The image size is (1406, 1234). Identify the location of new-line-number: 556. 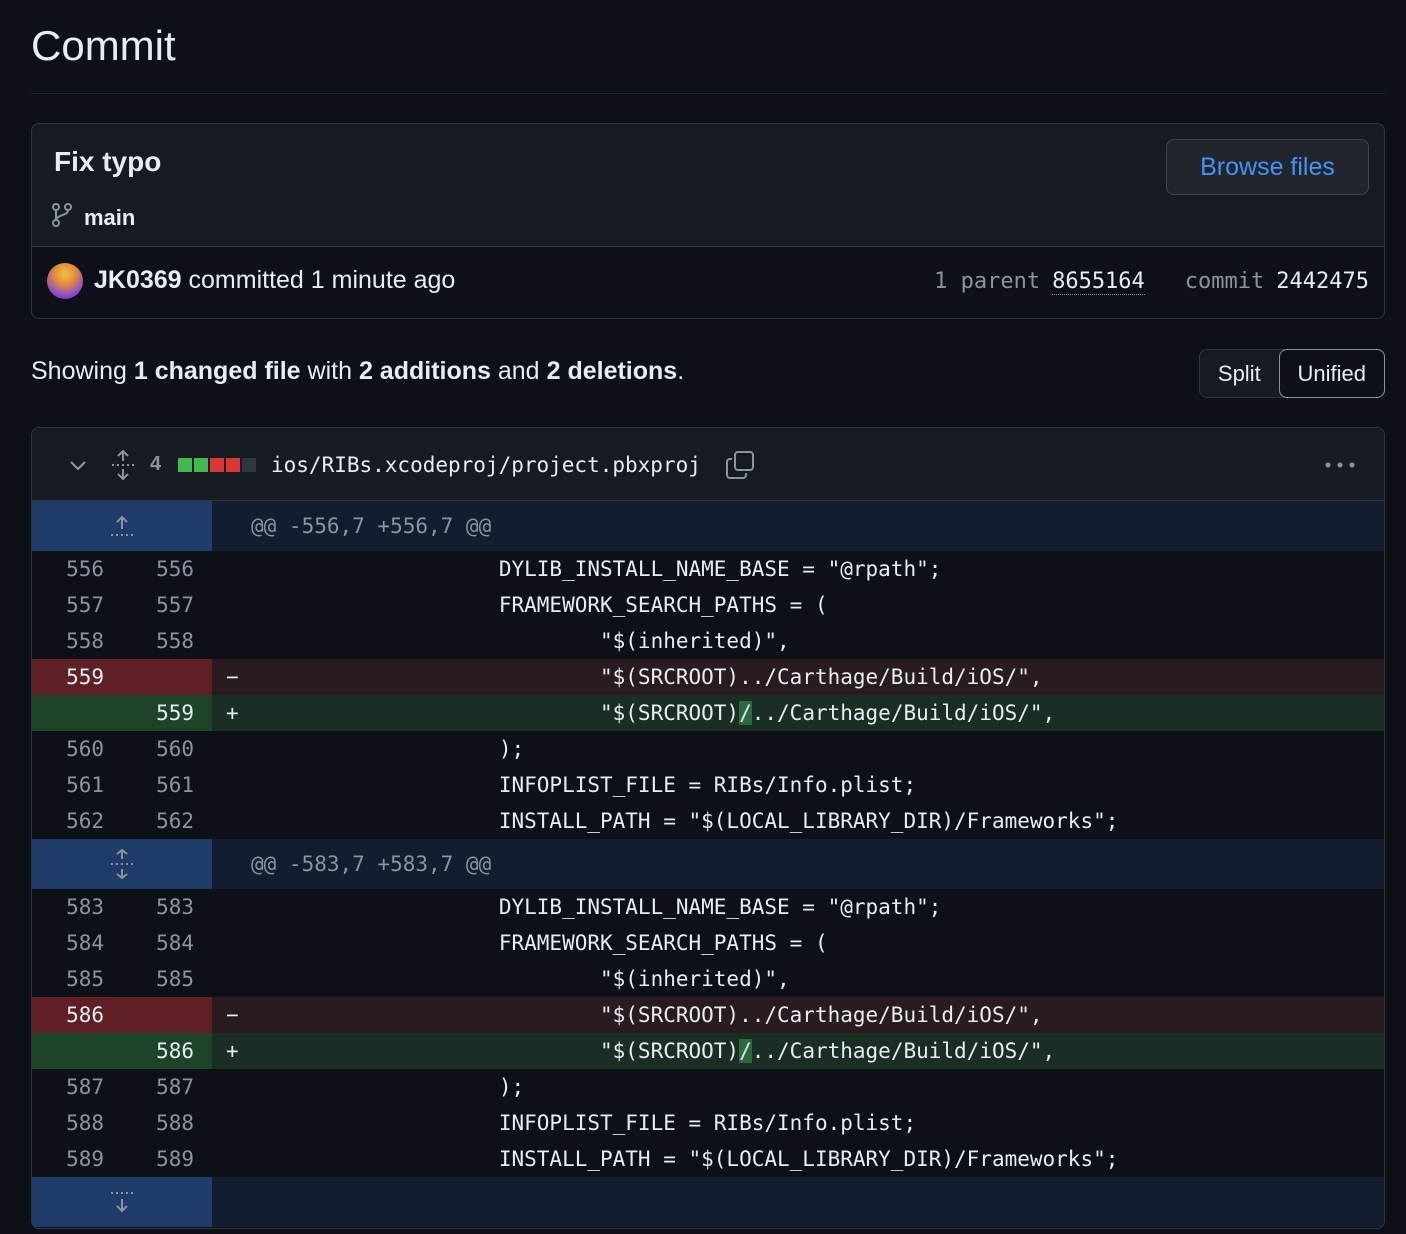
(167, 569).